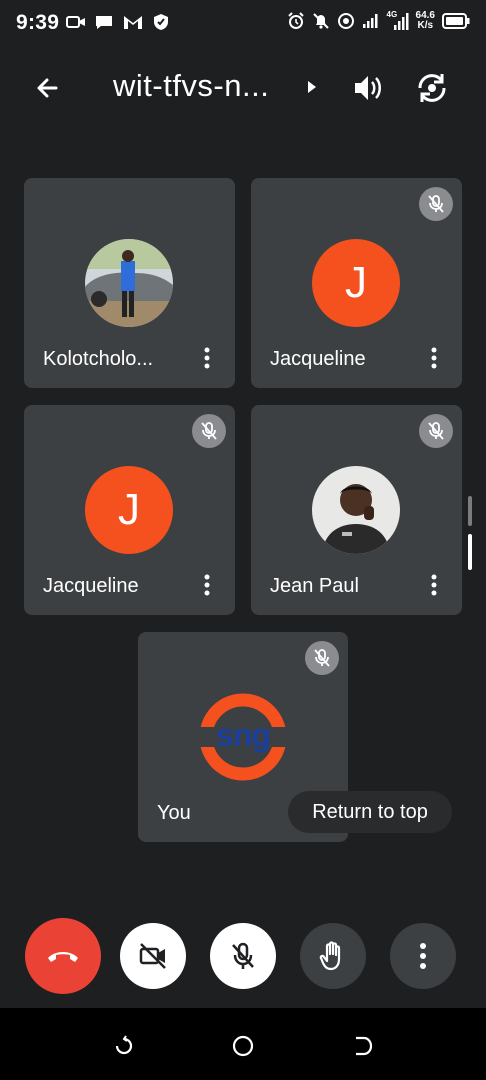  I want to click on man-with-car-photo, so click(129, 283).